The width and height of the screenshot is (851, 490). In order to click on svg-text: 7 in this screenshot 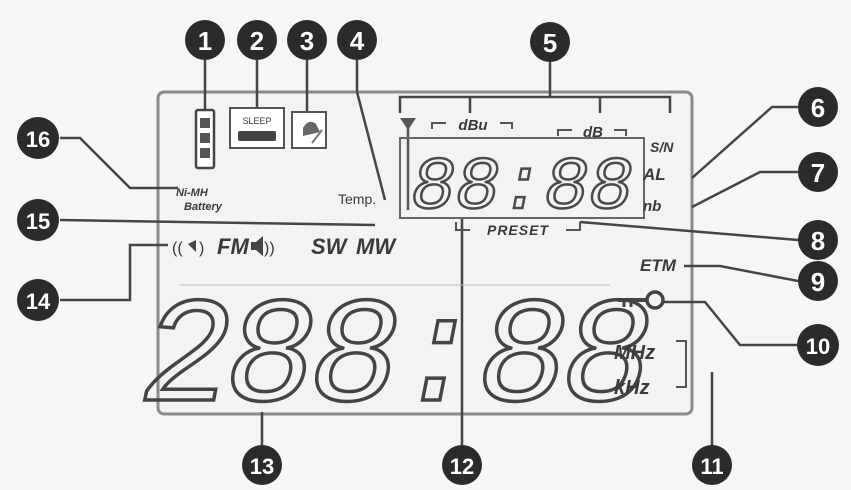, I will do `click(818, 173)`.